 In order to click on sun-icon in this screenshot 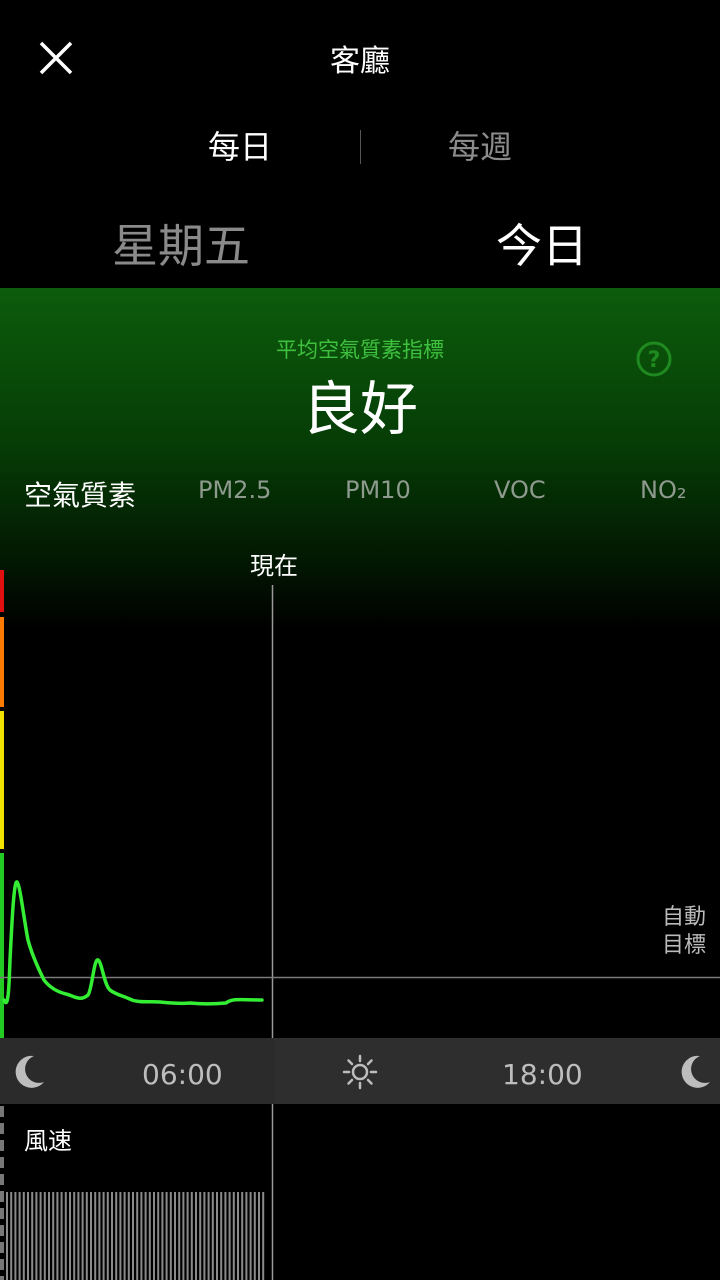, I will do `click(360, 1072)`.